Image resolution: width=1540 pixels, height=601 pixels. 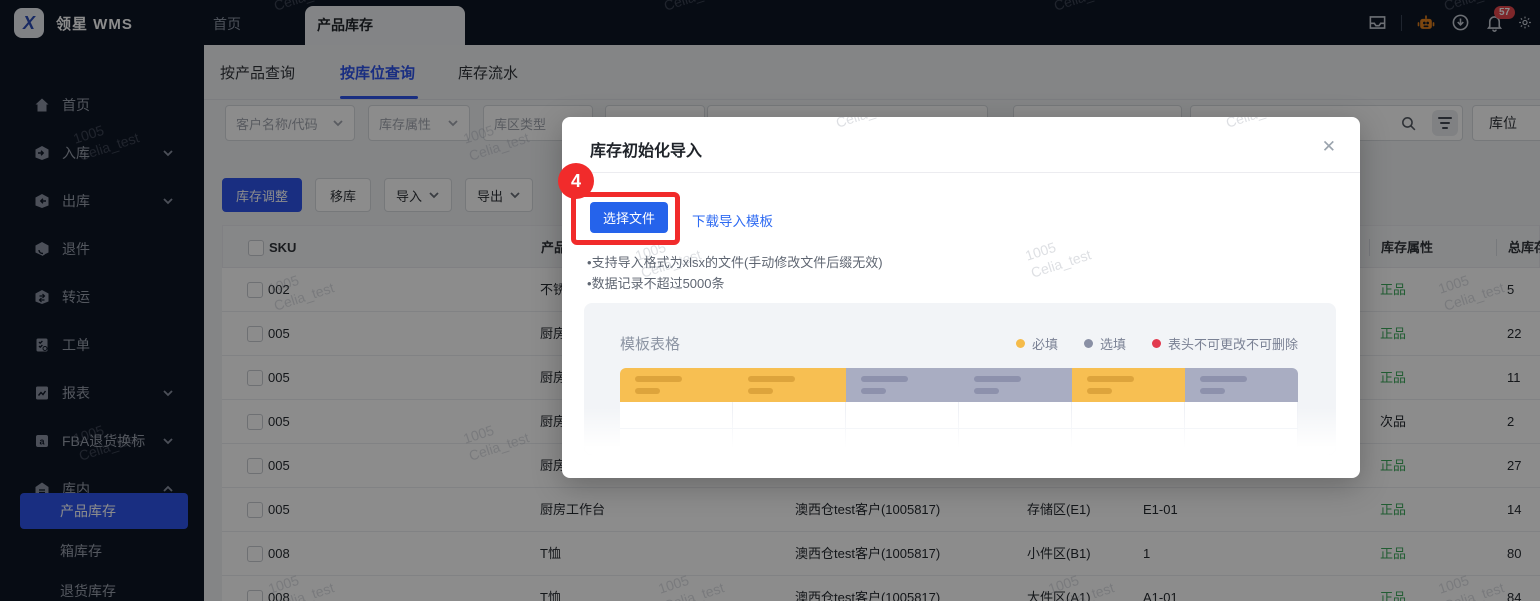 I want to click on modal-title: 库存初始化导入, so click(x=646, y=151).